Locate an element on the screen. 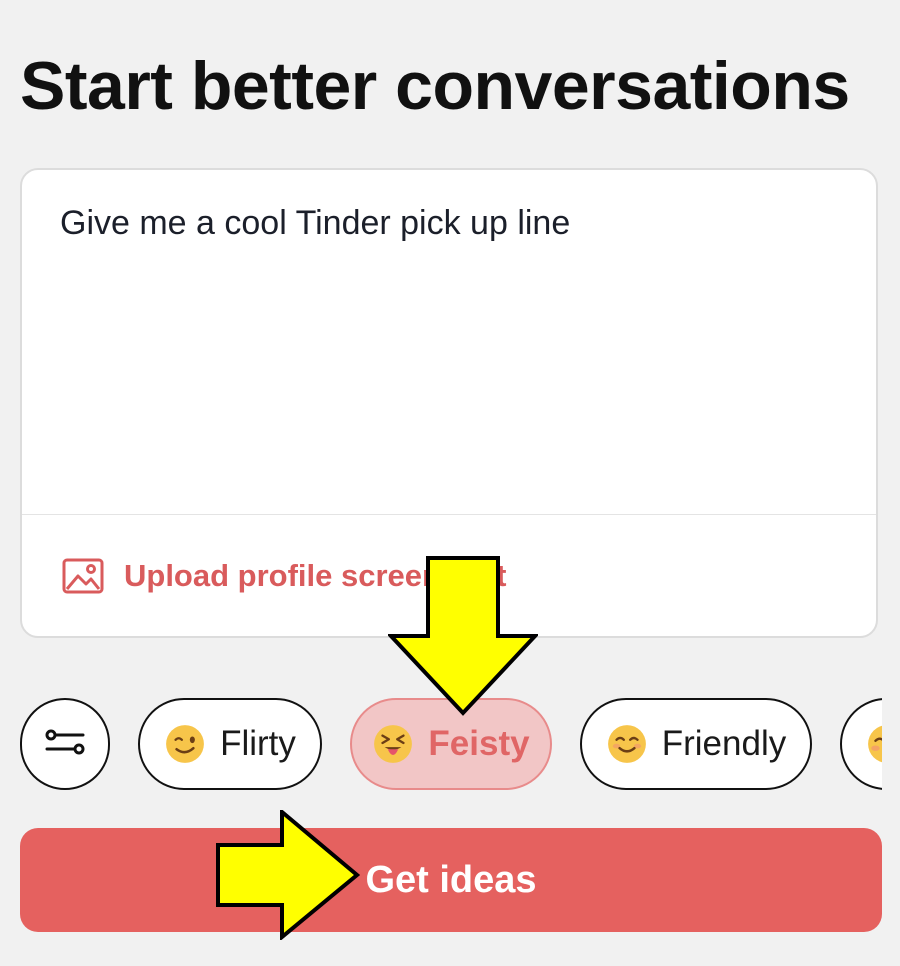 The width and height of the screenshot is (900, 966). upload-screenshot-label: Upload profile screenshot is located at coordinates (315, 575).